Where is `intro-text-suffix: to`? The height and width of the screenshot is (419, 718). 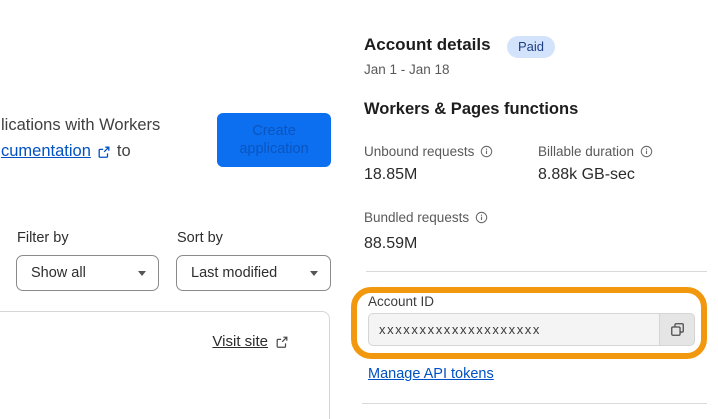 intro-text-suffix: to is located at coordinates (123, 151).